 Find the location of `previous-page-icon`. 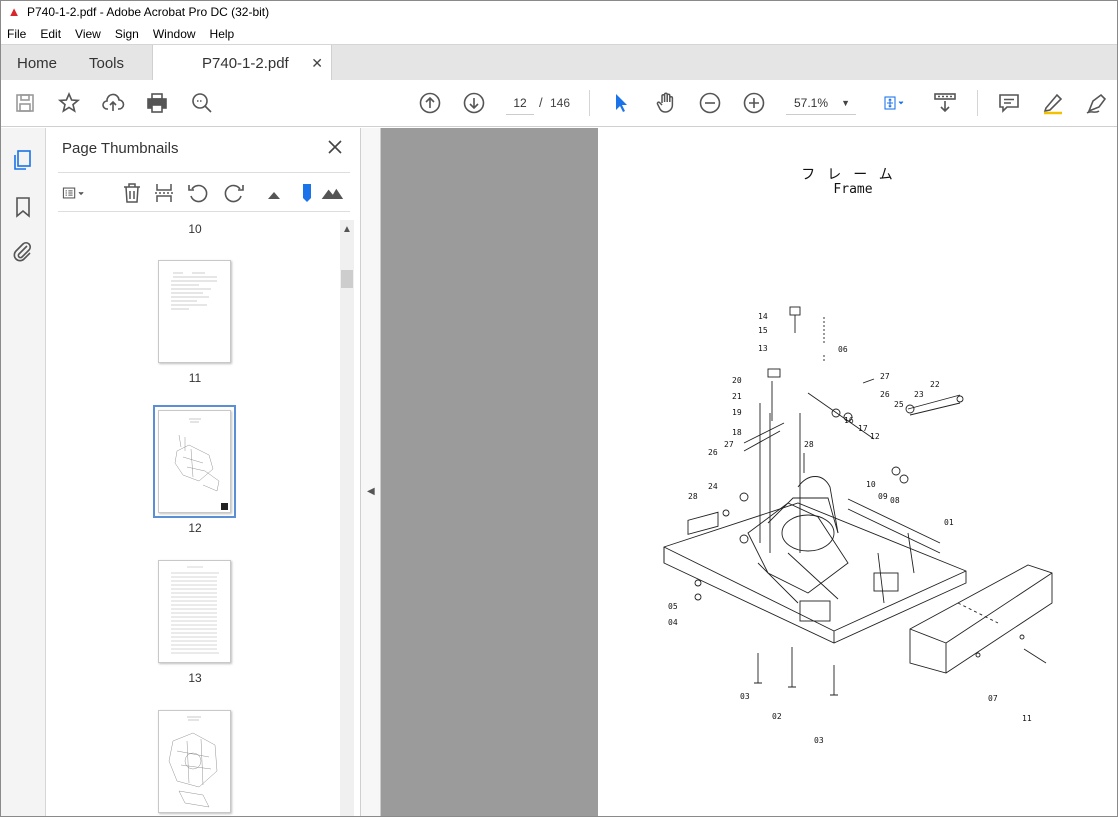

previous-page-icon is located at coordinates (430, 103).